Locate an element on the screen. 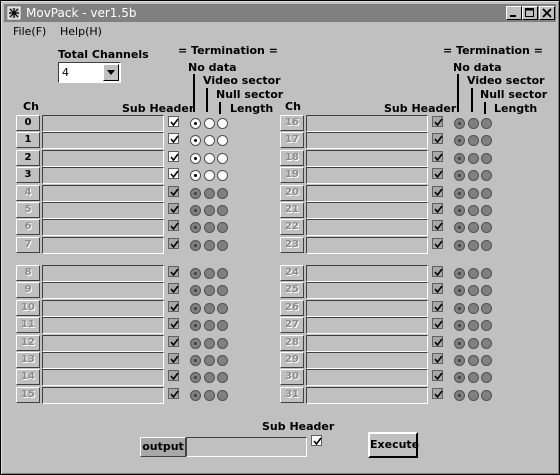  title-bar: MovPack - ver1.5b is located at coordinates (280, 13).